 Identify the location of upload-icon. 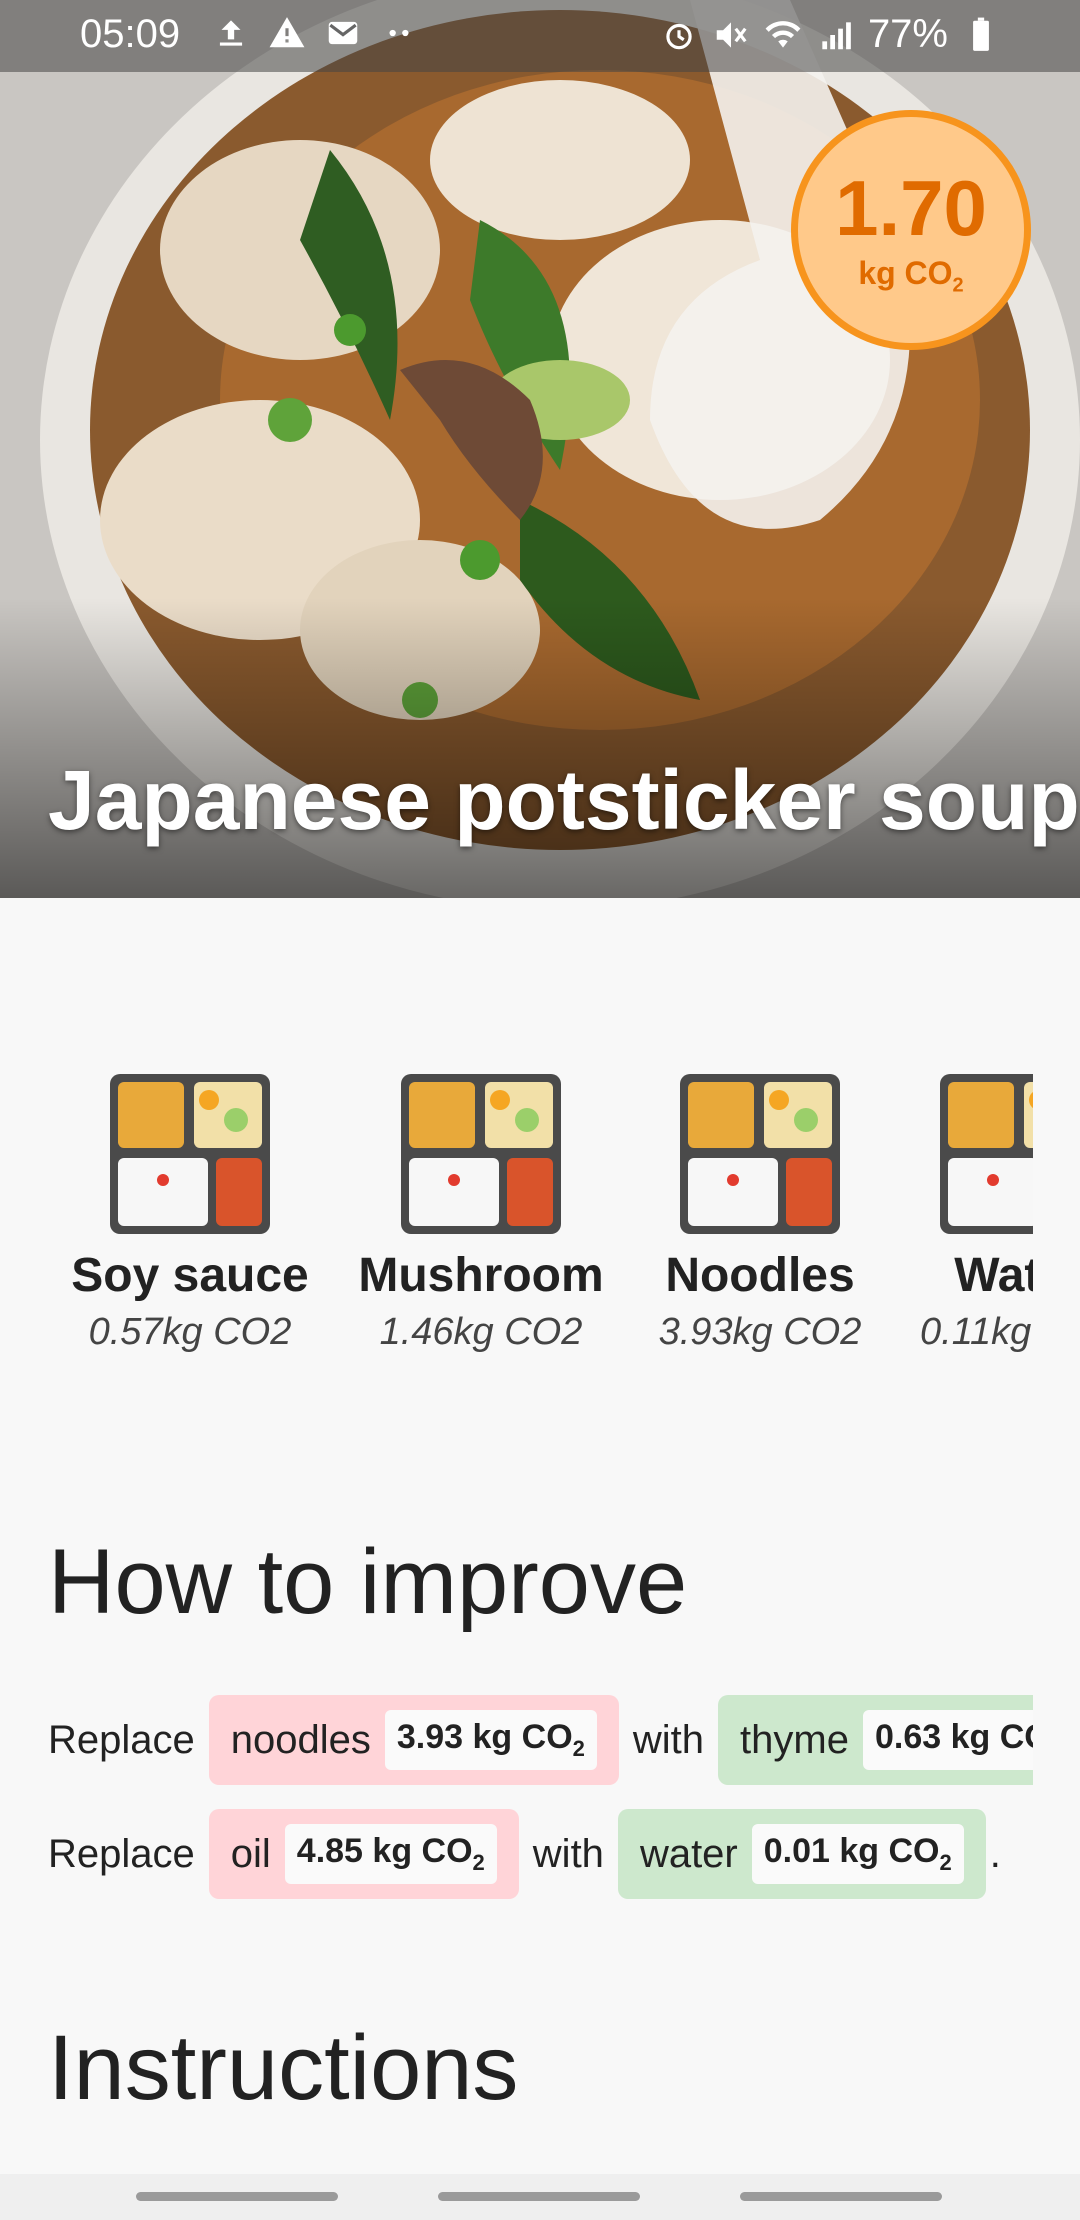
(231, 33).